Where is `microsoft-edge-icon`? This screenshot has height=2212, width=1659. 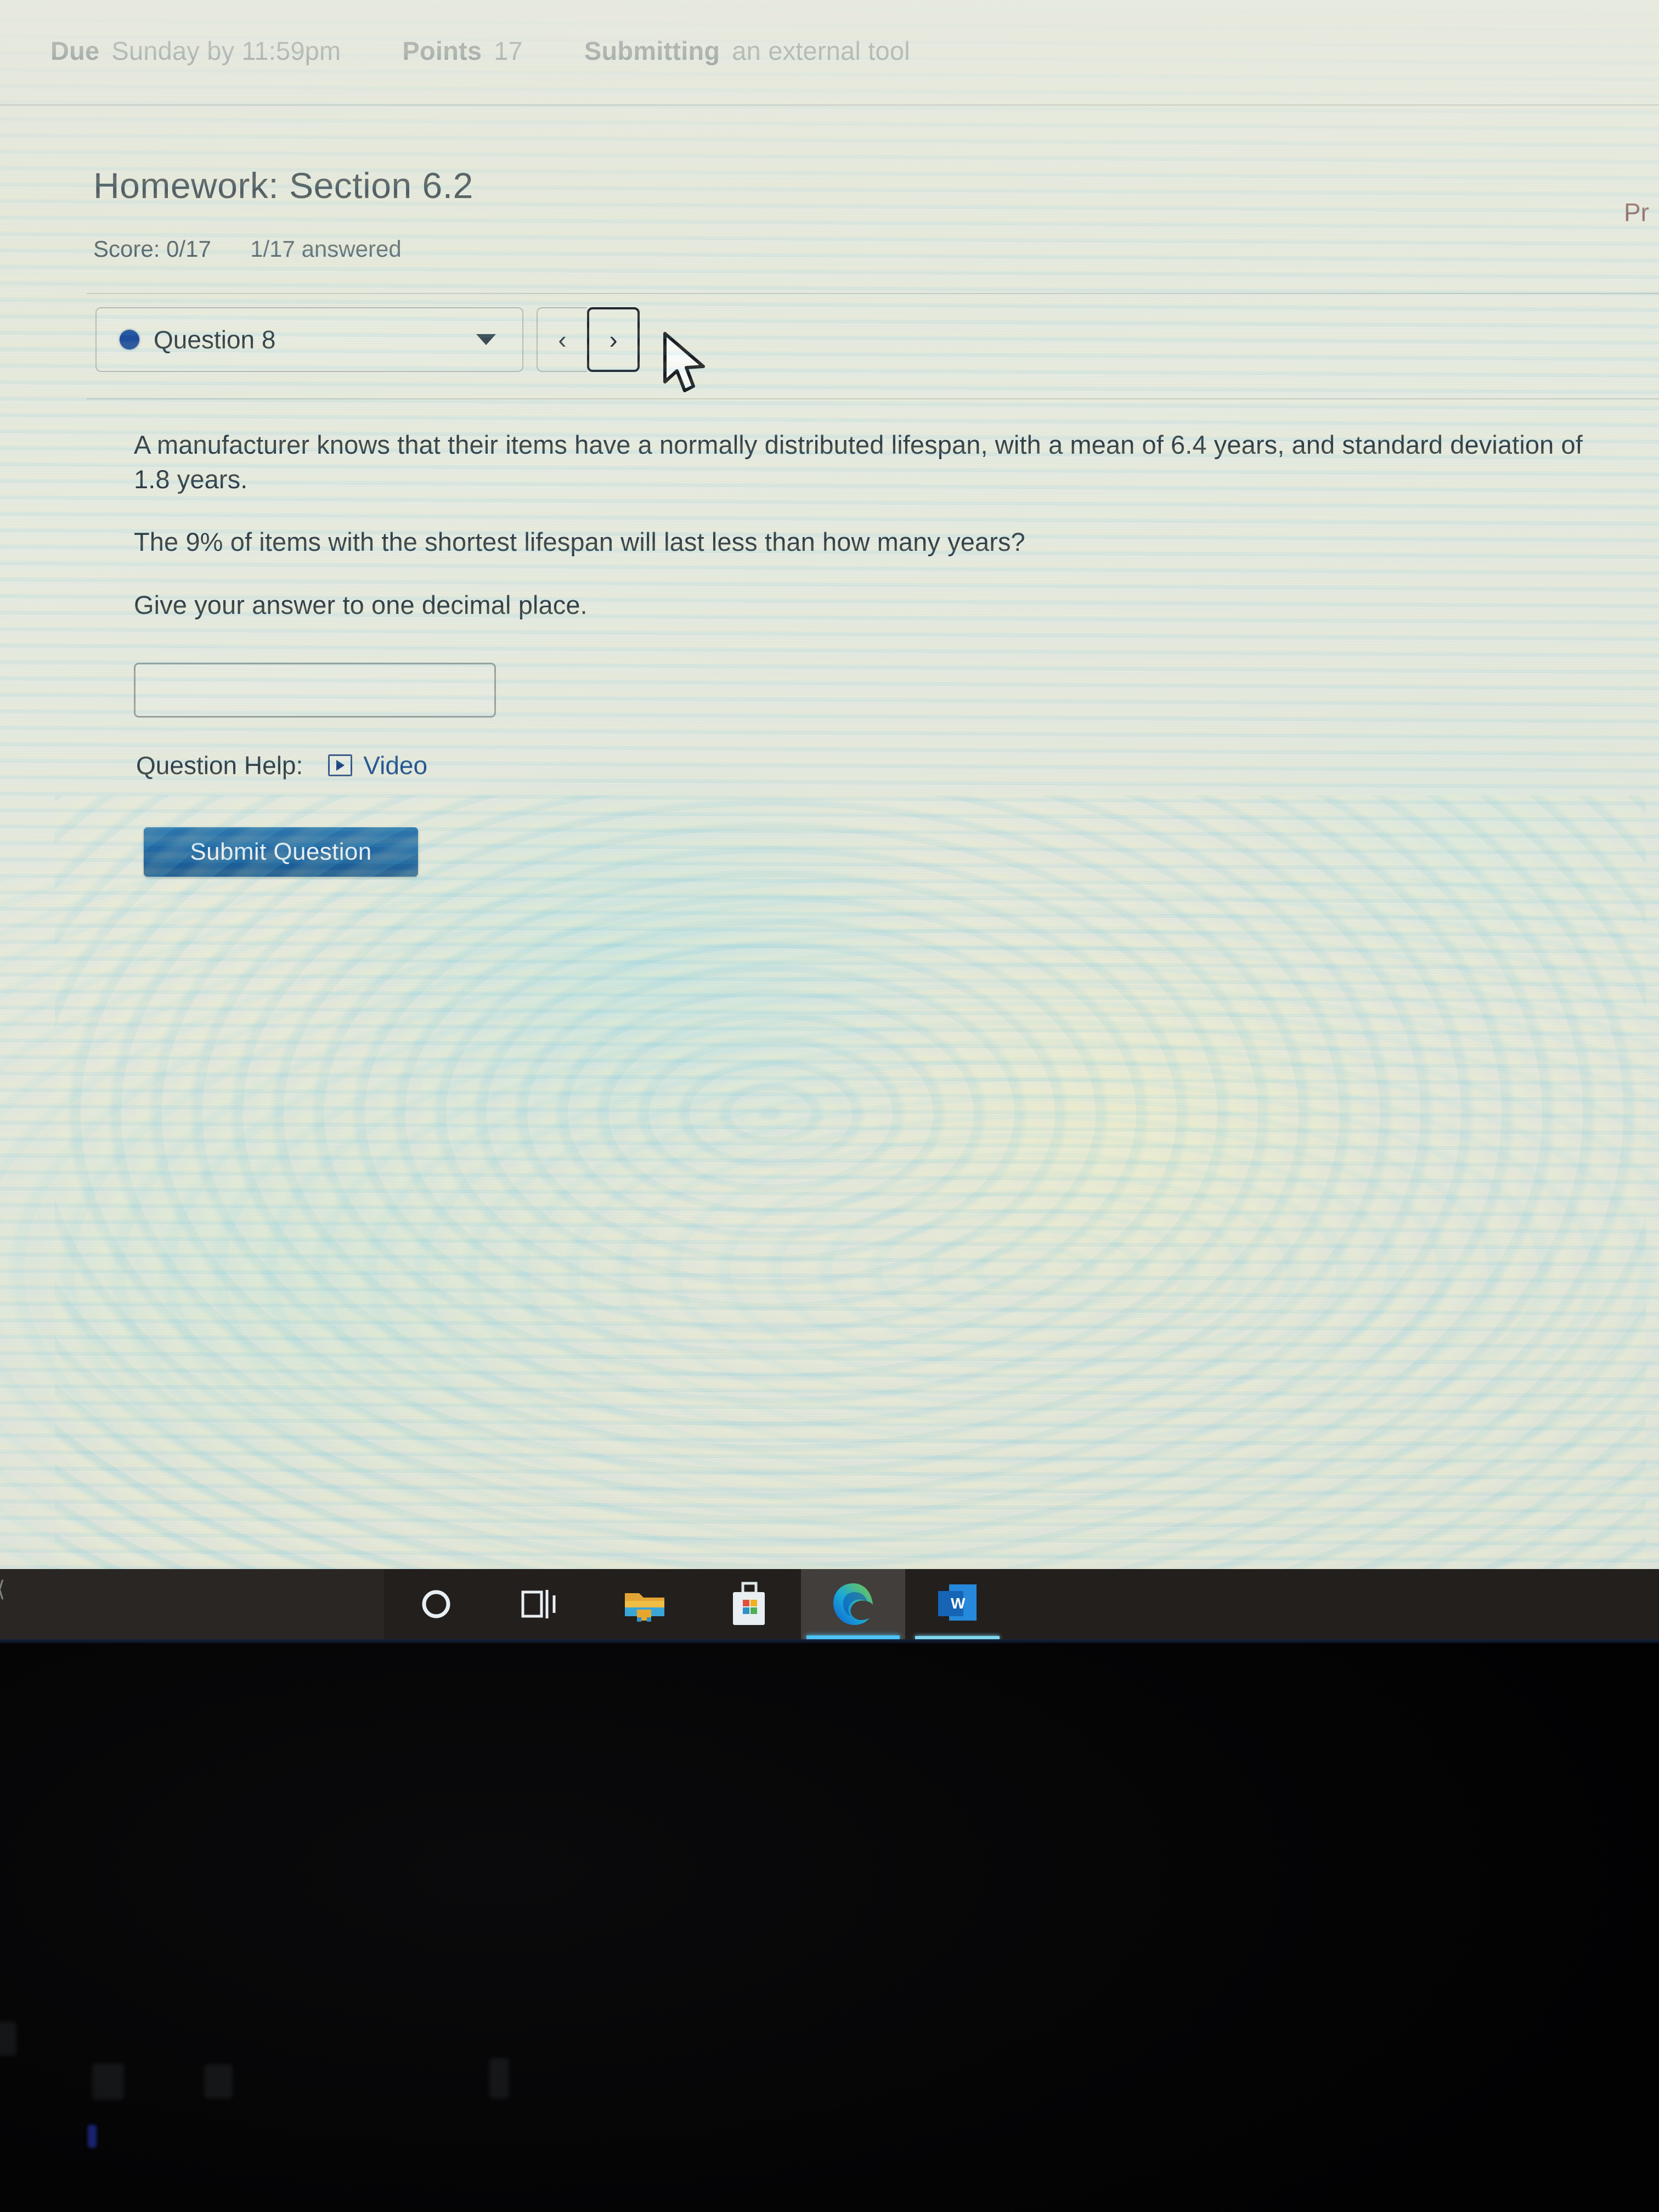
microsoft-edge-icon is located at coordinates (853, 1604).